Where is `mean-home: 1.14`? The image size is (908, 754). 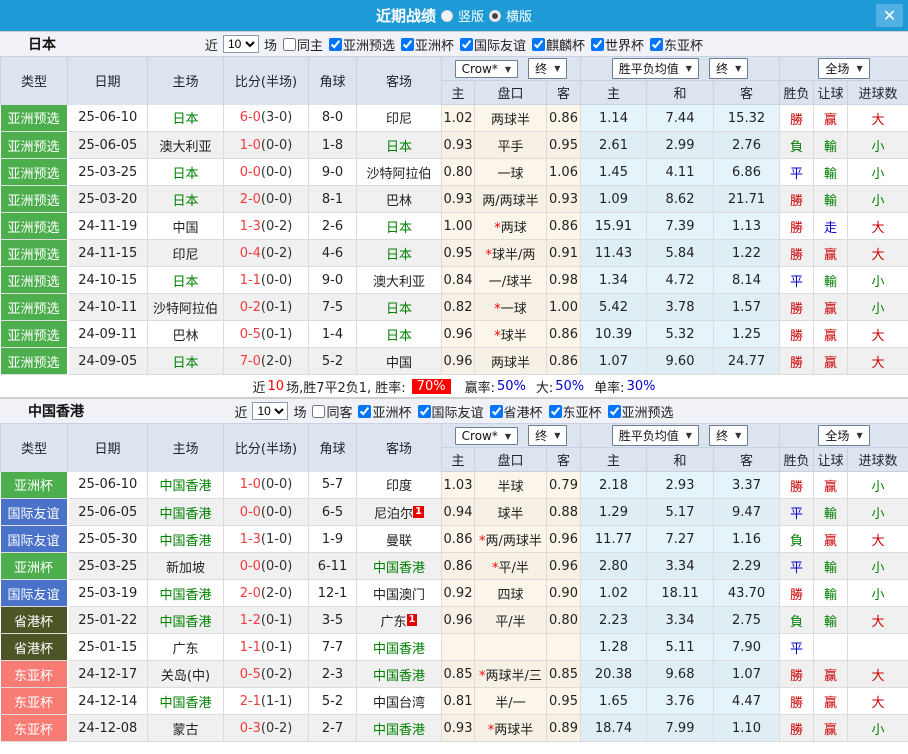 mean-home: 1.14 is located at coordinates (614, 118).